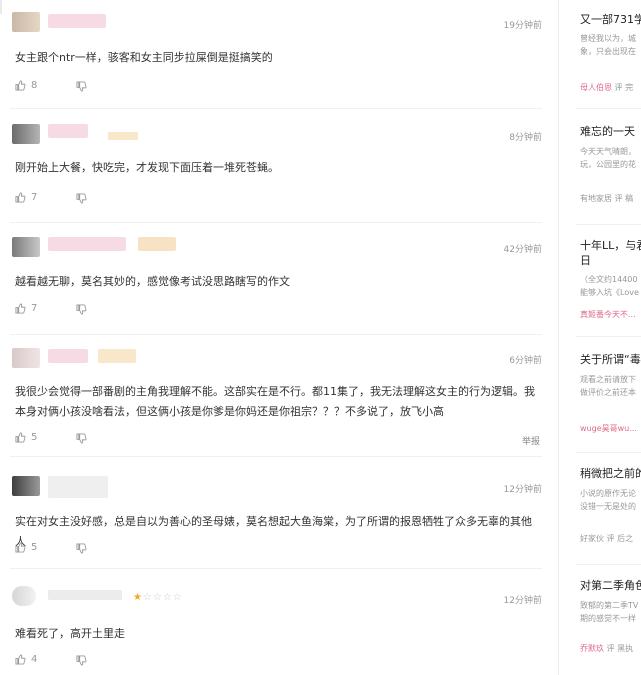  I want to click on like-count: 7, so click(34, 308).